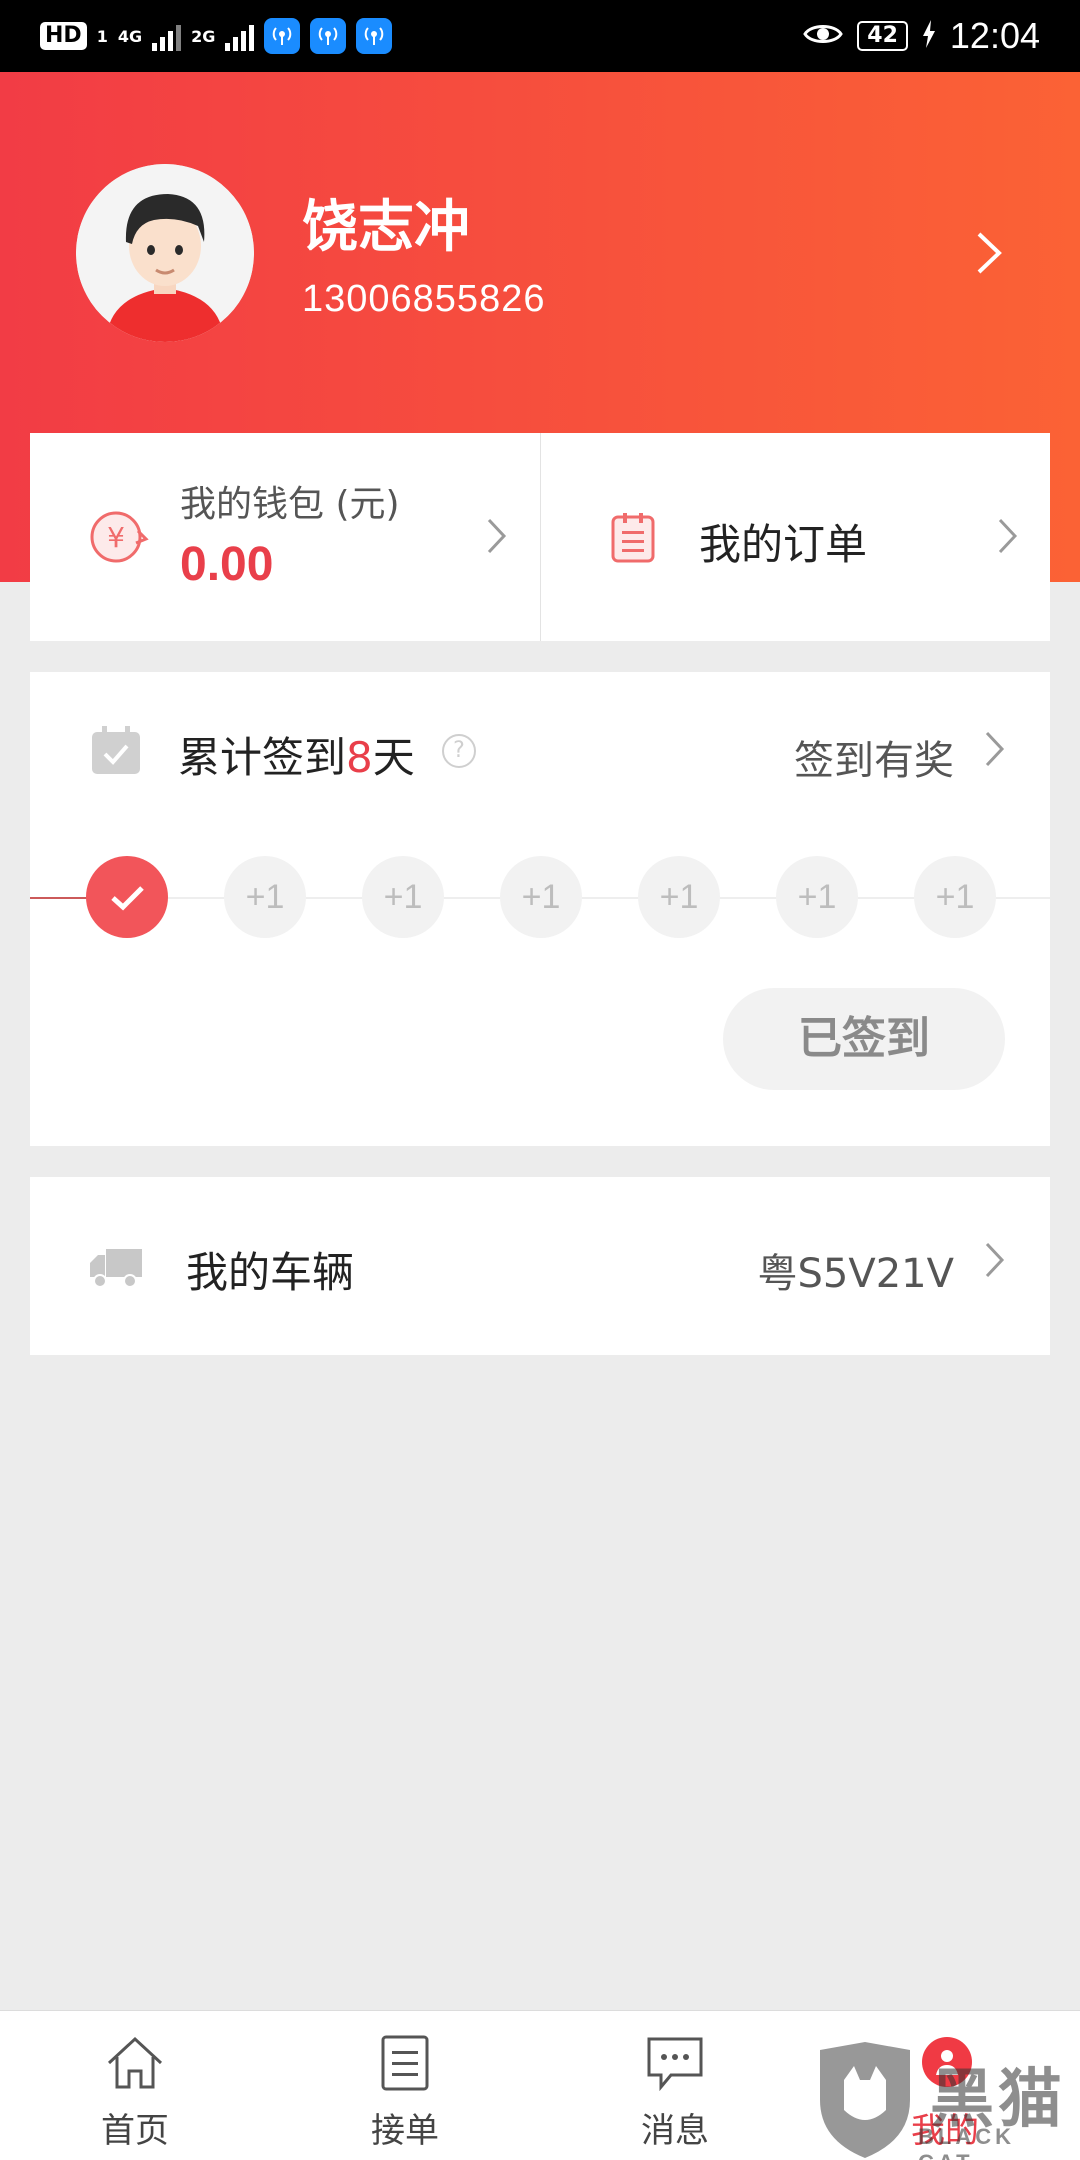  What do you see at coordinates (130, 36) in the screenshot?
I see `network-type-4g: 4G` at bounding box center [130, 36].